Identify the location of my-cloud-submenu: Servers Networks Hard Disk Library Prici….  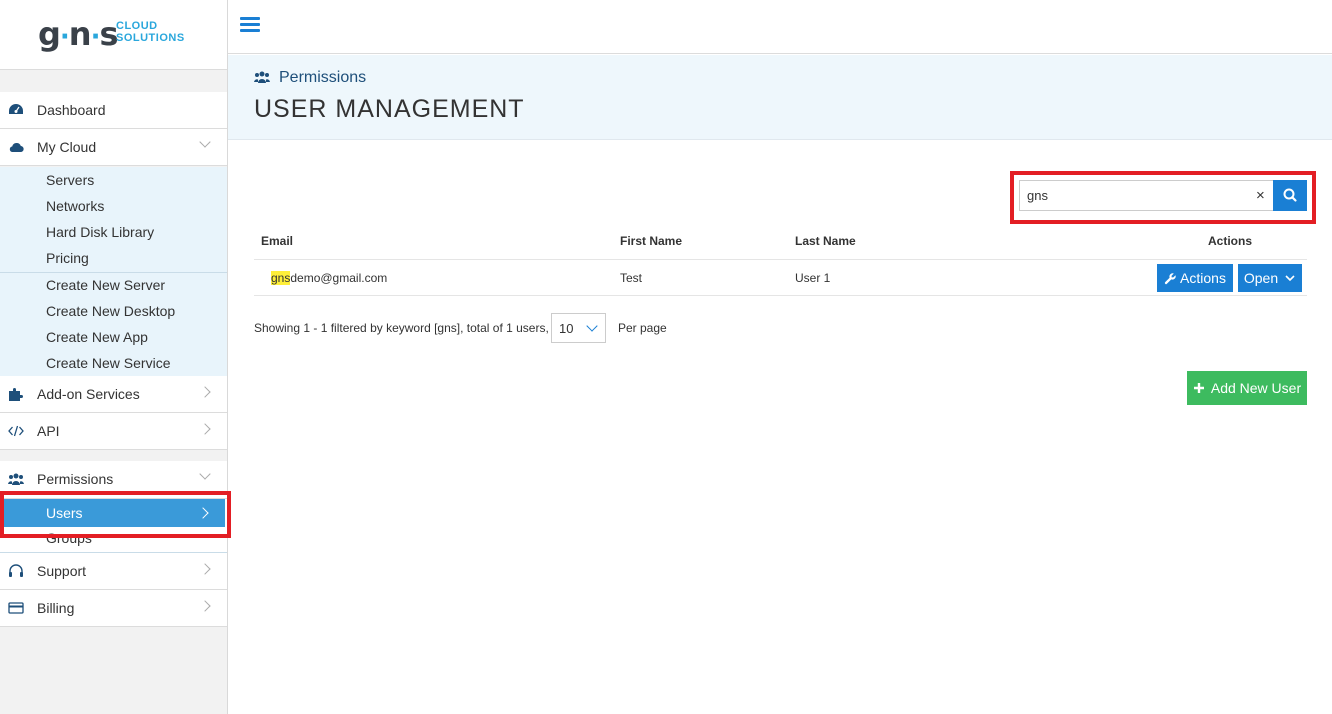
(113, 220).